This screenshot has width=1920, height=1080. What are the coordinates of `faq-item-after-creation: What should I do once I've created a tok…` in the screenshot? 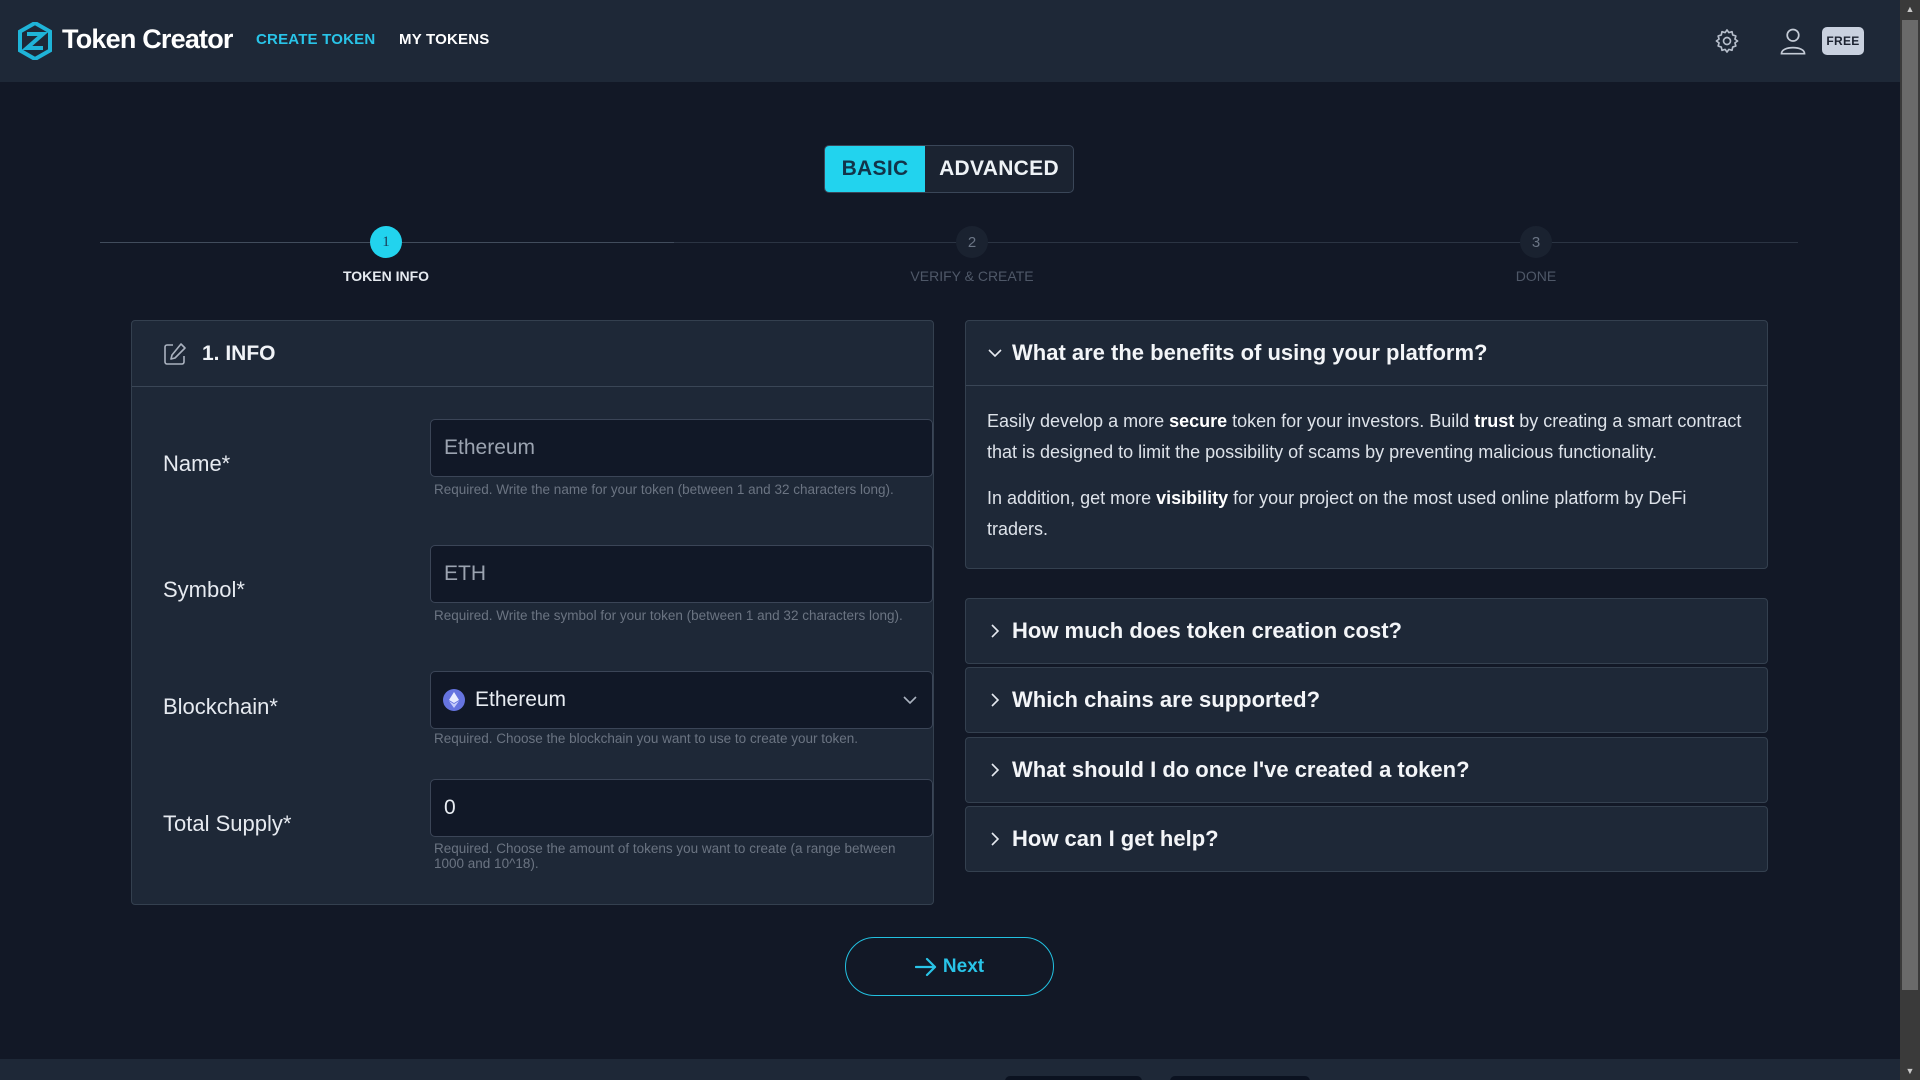 It's located at (1366, 770).